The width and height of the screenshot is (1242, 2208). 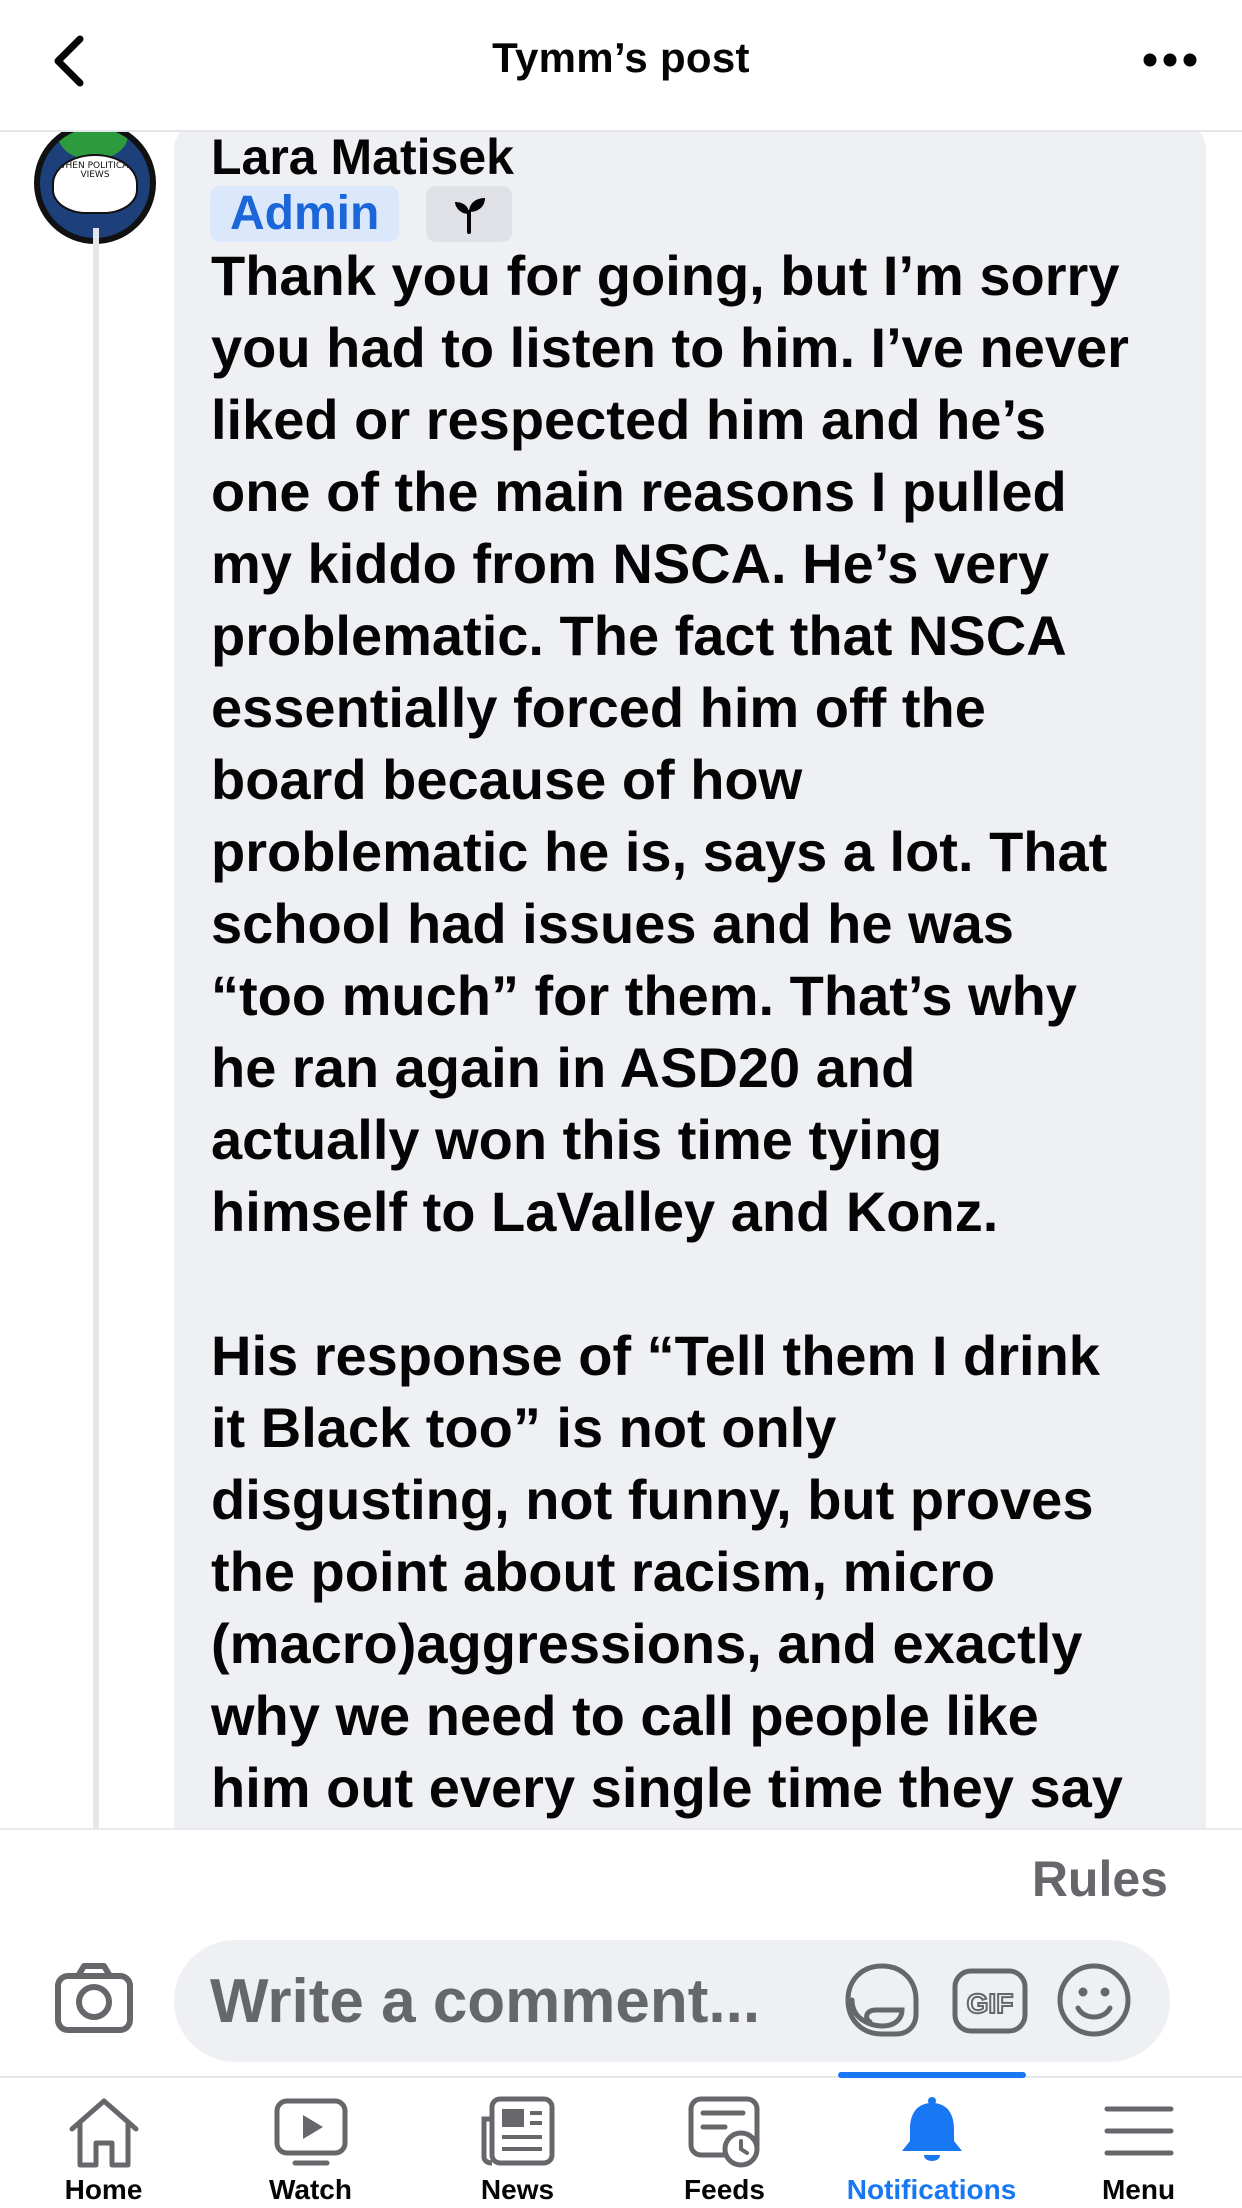 What do you see at coordinates (931, 2189) in the screenshot?
I see `tab-notifications-label: Notifications` at bounding box center [931, 2189].